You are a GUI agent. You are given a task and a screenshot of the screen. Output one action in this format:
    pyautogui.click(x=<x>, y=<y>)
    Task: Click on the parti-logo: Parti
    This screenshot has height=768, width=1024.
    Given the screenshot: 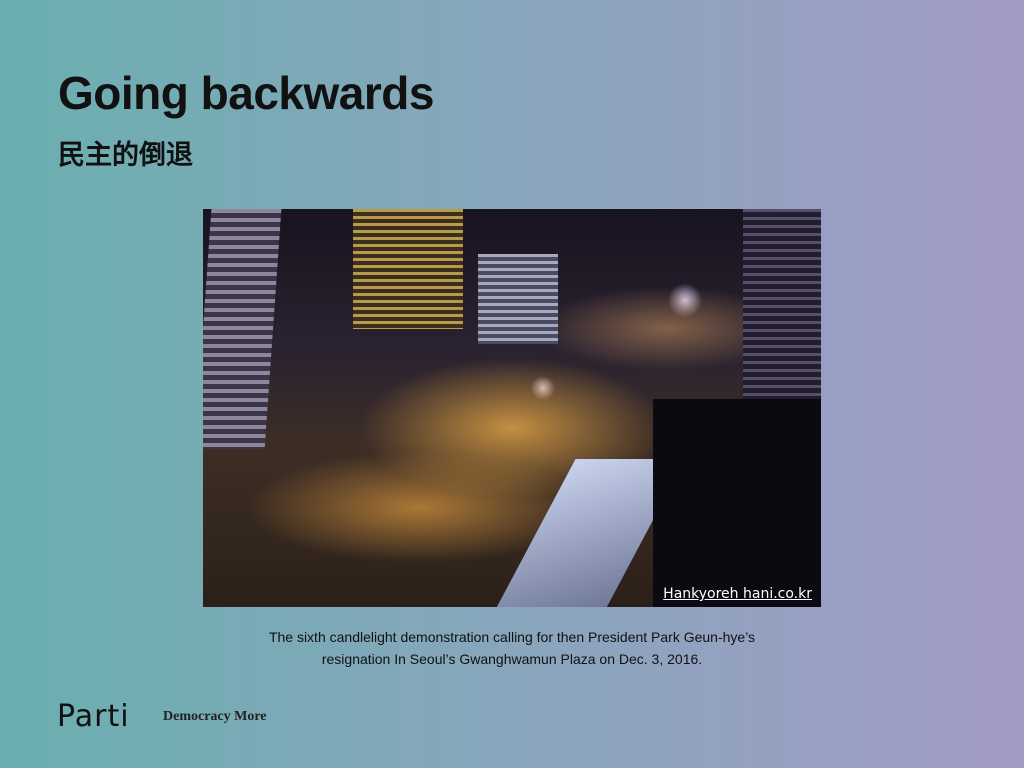 What is the action you would take?
    pyautogui.click(x=93, y=716)
    